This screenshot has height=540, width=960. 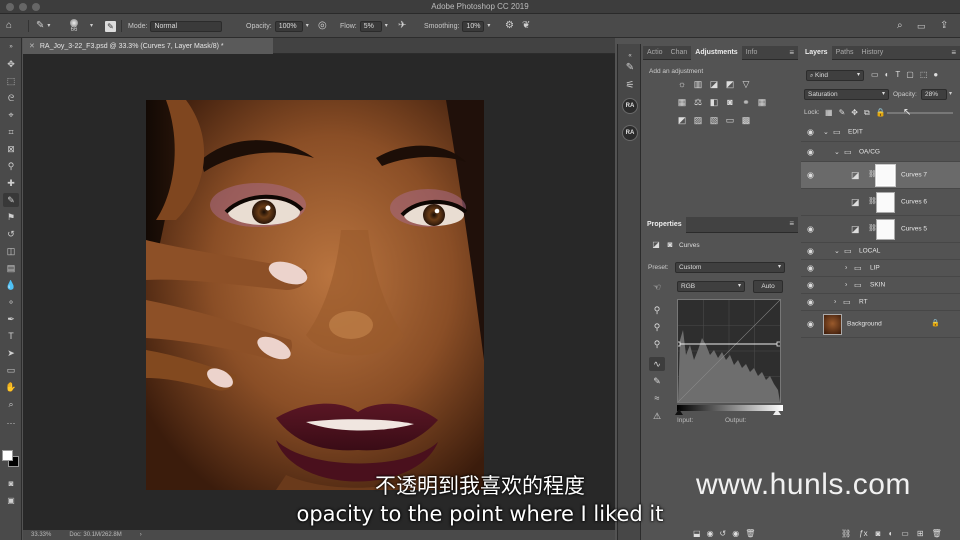 What do you see at coordinates (730, 267) in the screenshot?
I see `preset-select: Custom ▾` at bounding box center [730, 267].